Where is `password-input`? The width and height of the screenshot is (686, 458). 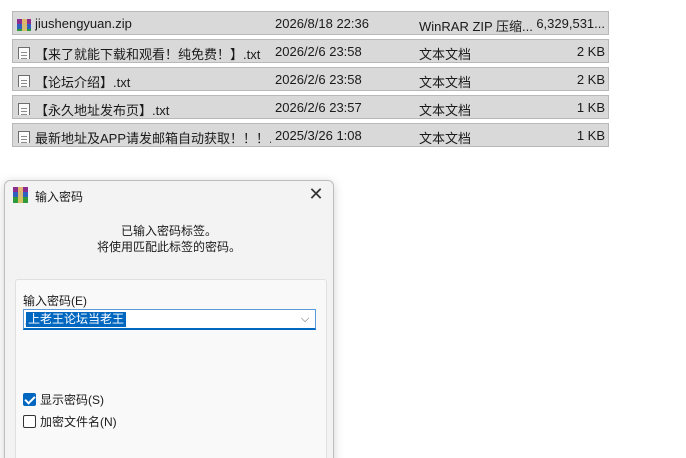
password-input is located at coordinates (155, 319).